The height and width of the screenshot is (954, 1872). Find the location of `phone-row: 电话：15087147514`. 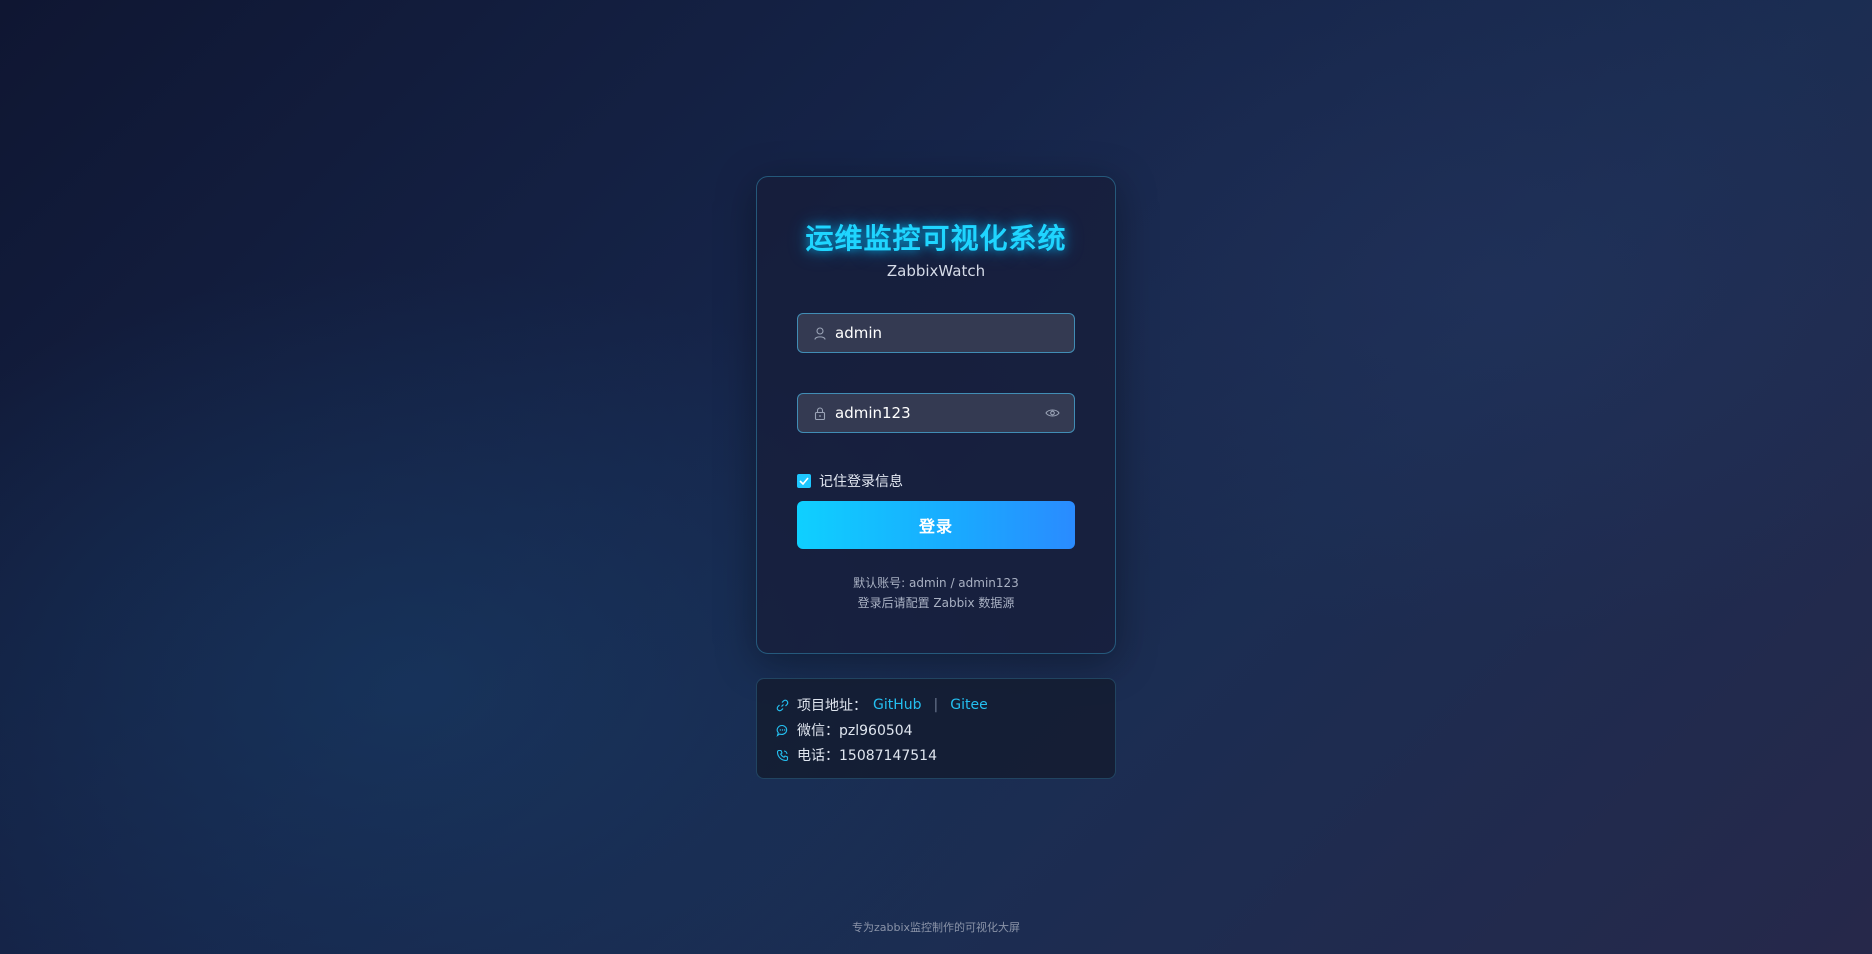

phone-row: 电话：15087147514 is located at coordinates (856, 755).